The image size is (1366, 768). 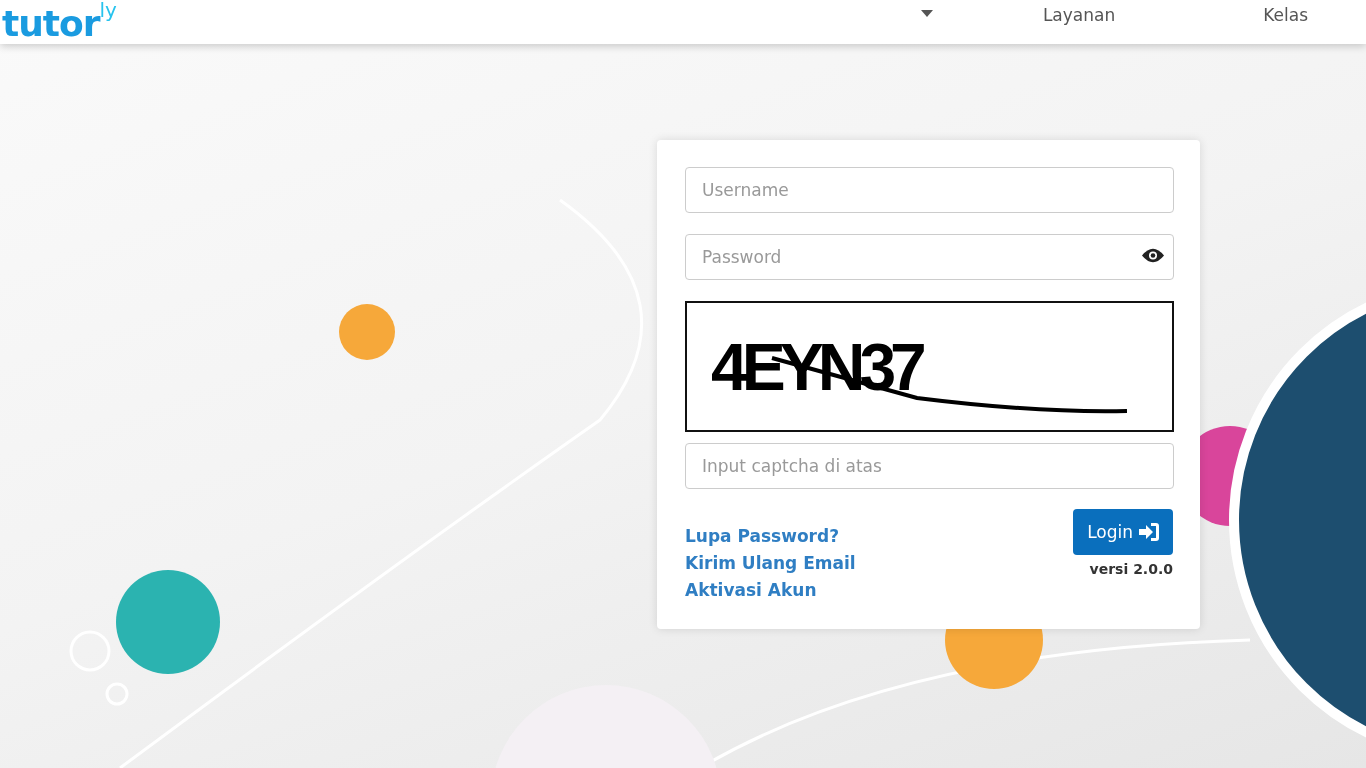 What do you see at coordinates (770, 536) in the screenshot?
I see `account-link: Lupa Password?` at bounding box center [770, 536].